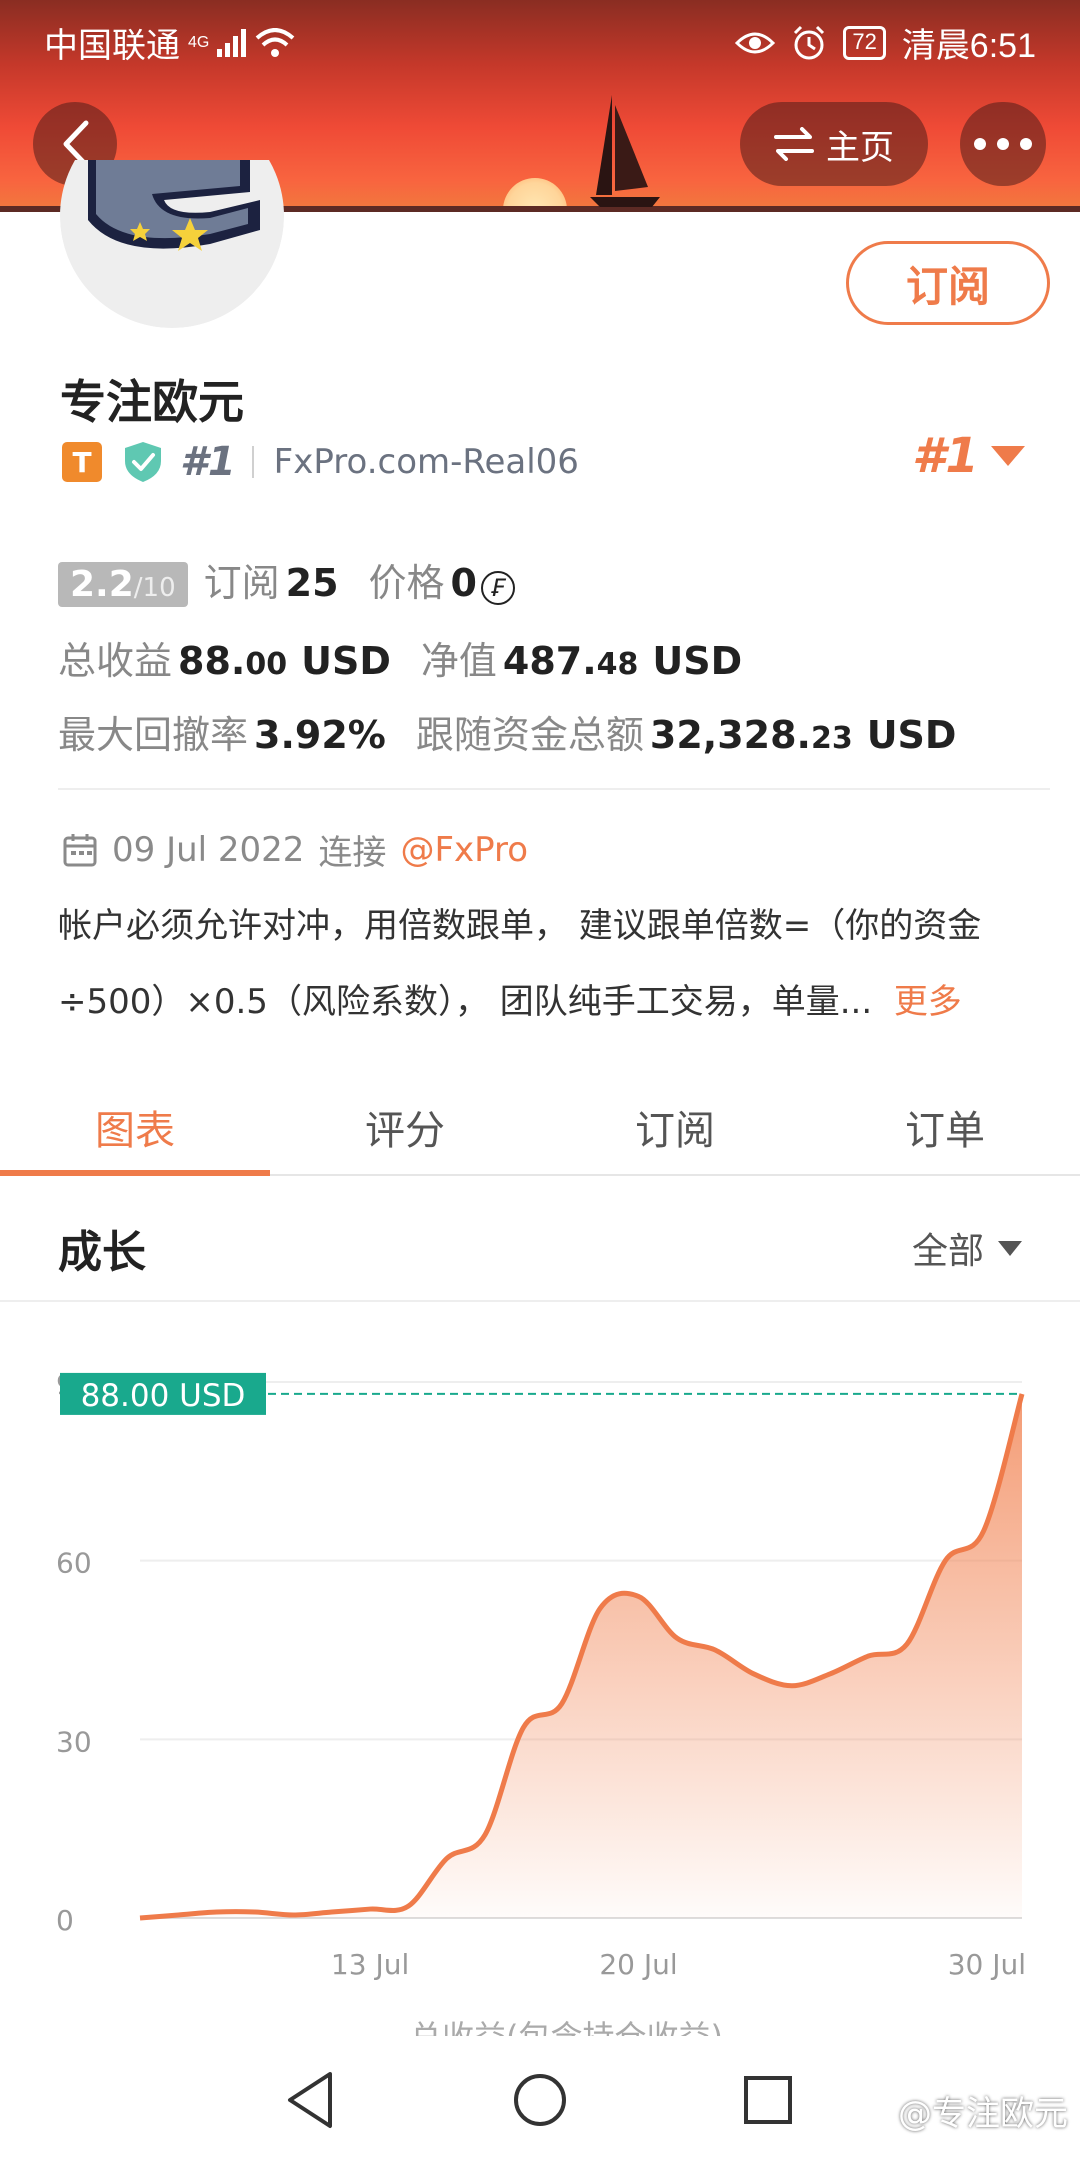  I want to click on stats-row-1: 2.2/10 订阅 25 价格 0 ₣, so click(286, 579).